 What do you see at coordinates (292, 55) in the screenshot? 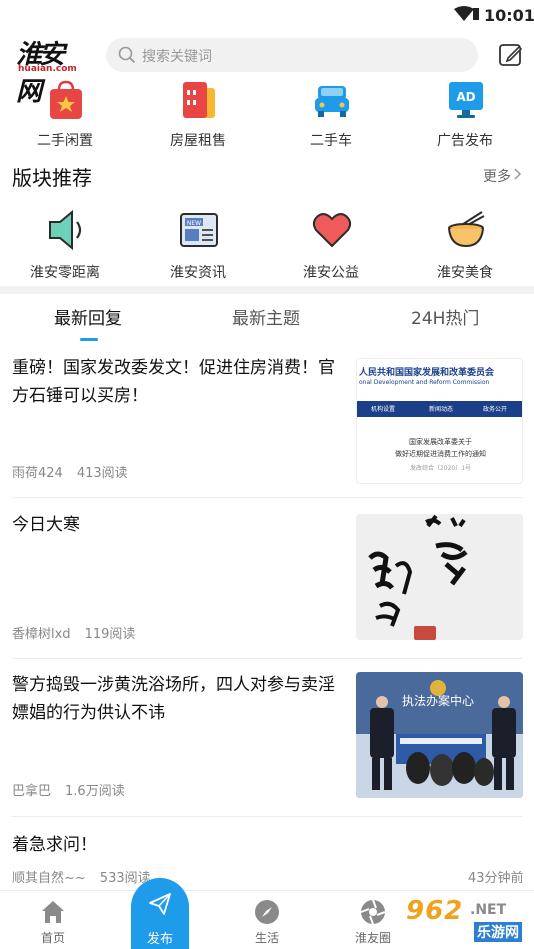
I see `search-input: 搜索关键词` at bounding box center [292, 55].